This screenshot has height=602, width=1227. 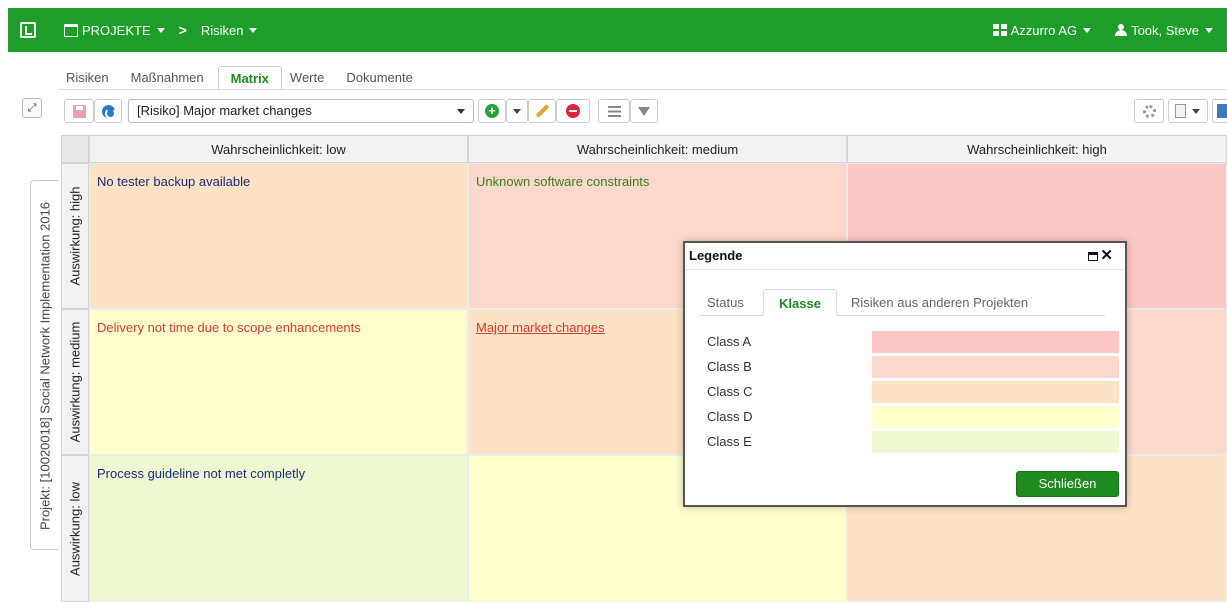 I want to click on book-icon, so click(x=1222, y=111).